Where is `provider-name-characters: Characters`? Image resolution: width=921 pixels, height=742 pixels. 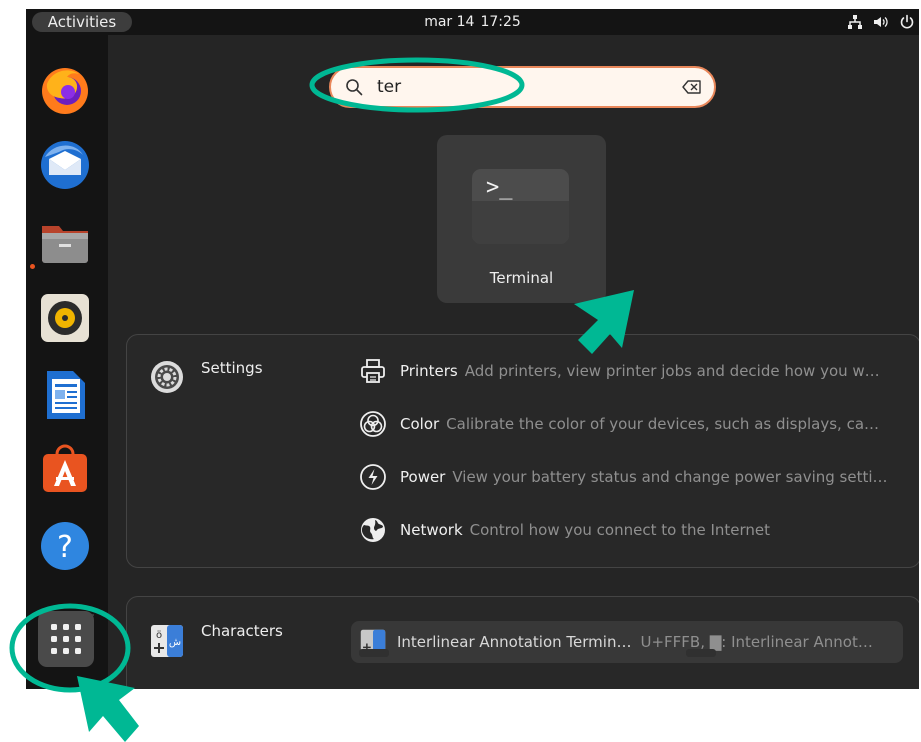
provider-name-characters: Characters is located at coordinates (242, 631).